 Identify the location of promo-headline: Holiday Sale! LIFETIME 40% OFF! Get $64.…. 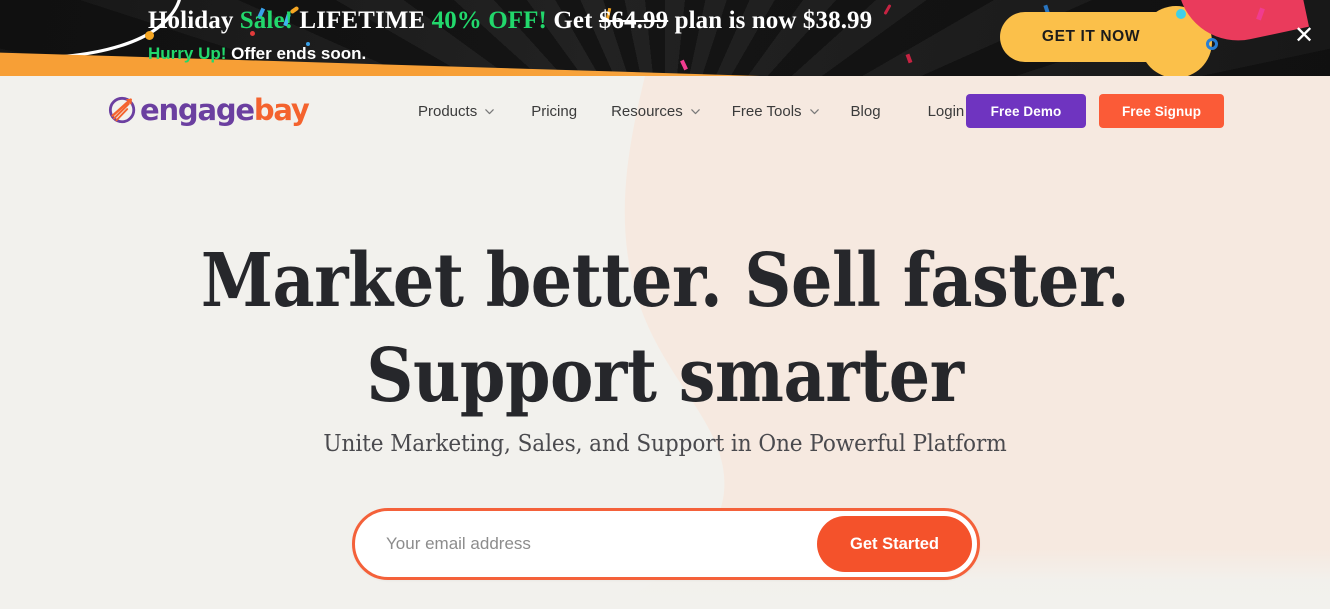
(578, 21).